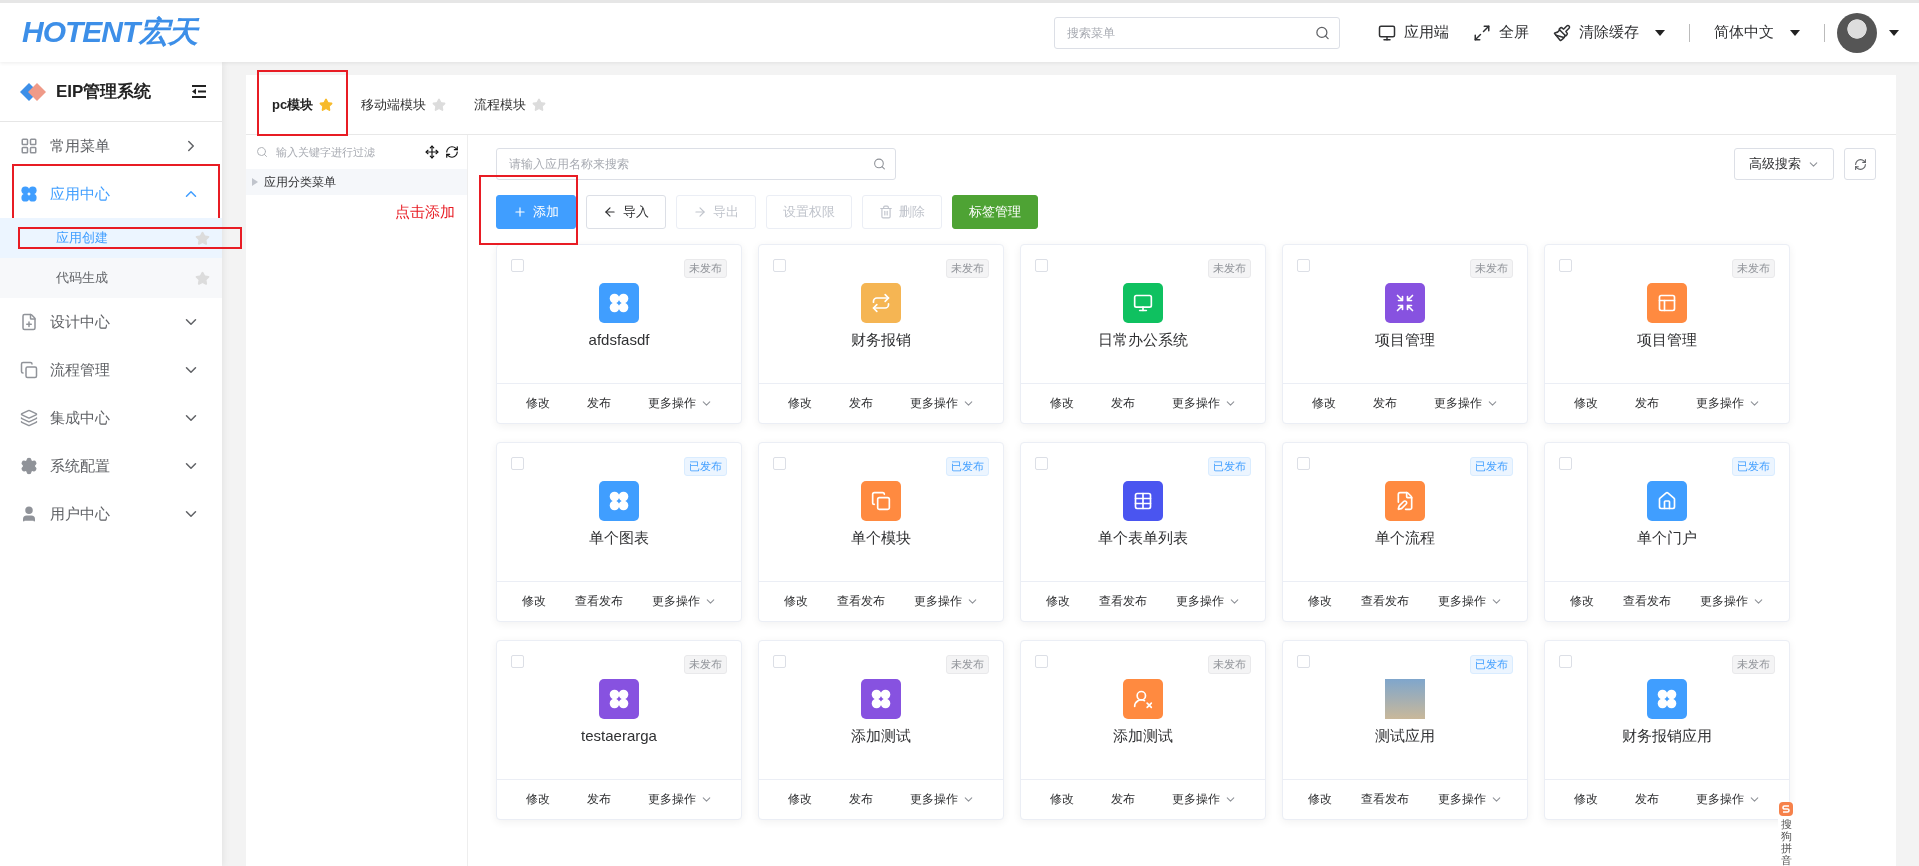  Describe the element at coordinates (1857, 32) in the screenshot. I see `avatar` at that location.